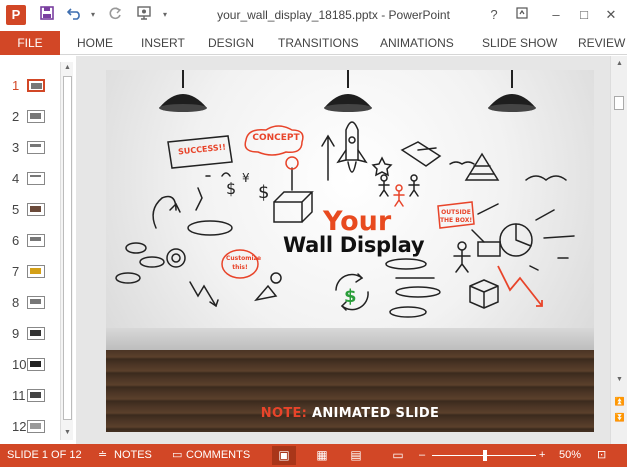 The image size is (627, 467). Describe the element at coordinates (133, 455) in the screenshot. I see `notes-button: NOTES` at that location.